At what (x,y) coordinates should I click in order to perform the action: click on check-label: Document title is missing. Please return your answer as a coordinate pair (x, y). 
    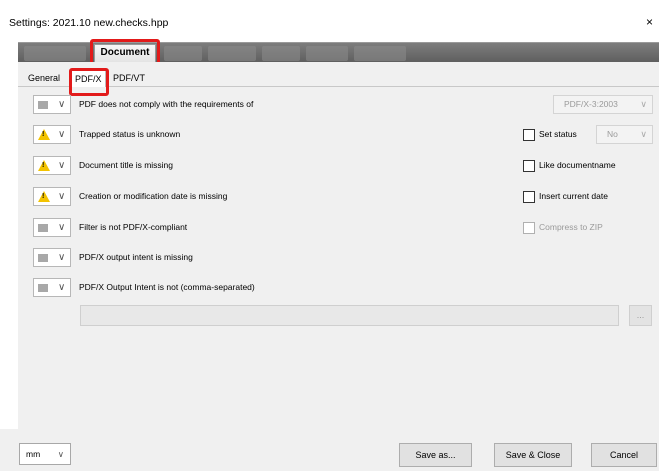
    Looking at the image, I should click on (126, 165).